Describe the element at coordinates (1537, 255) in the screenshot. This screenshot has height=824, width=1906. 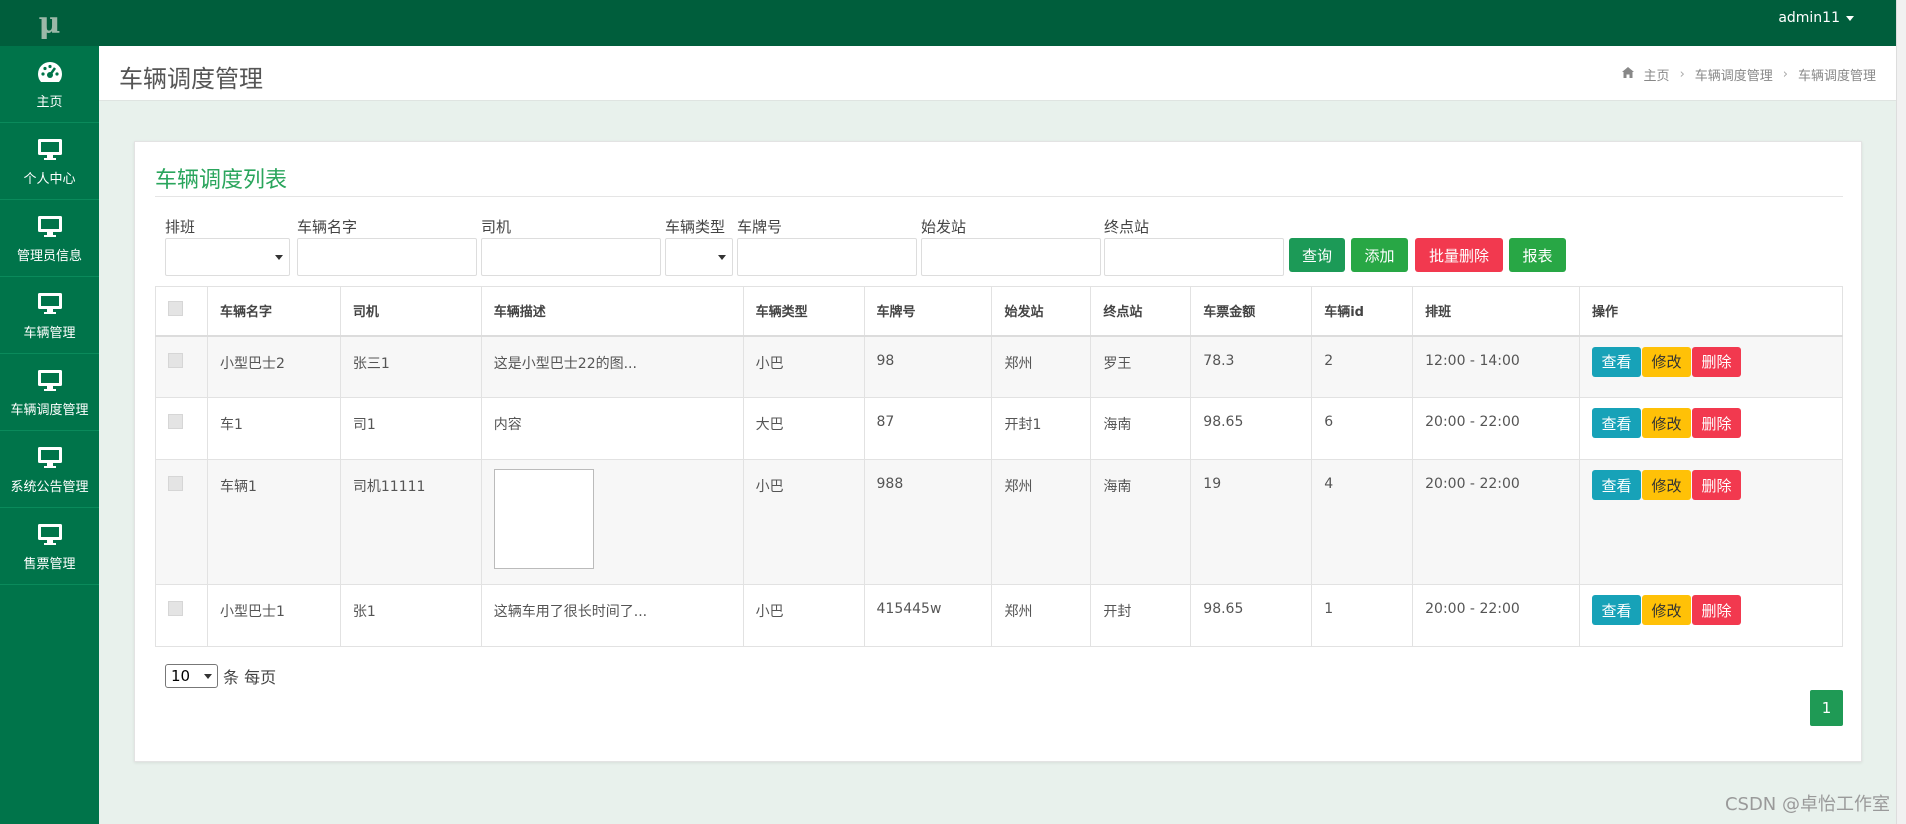
I see `report-button: 报表` at that location.